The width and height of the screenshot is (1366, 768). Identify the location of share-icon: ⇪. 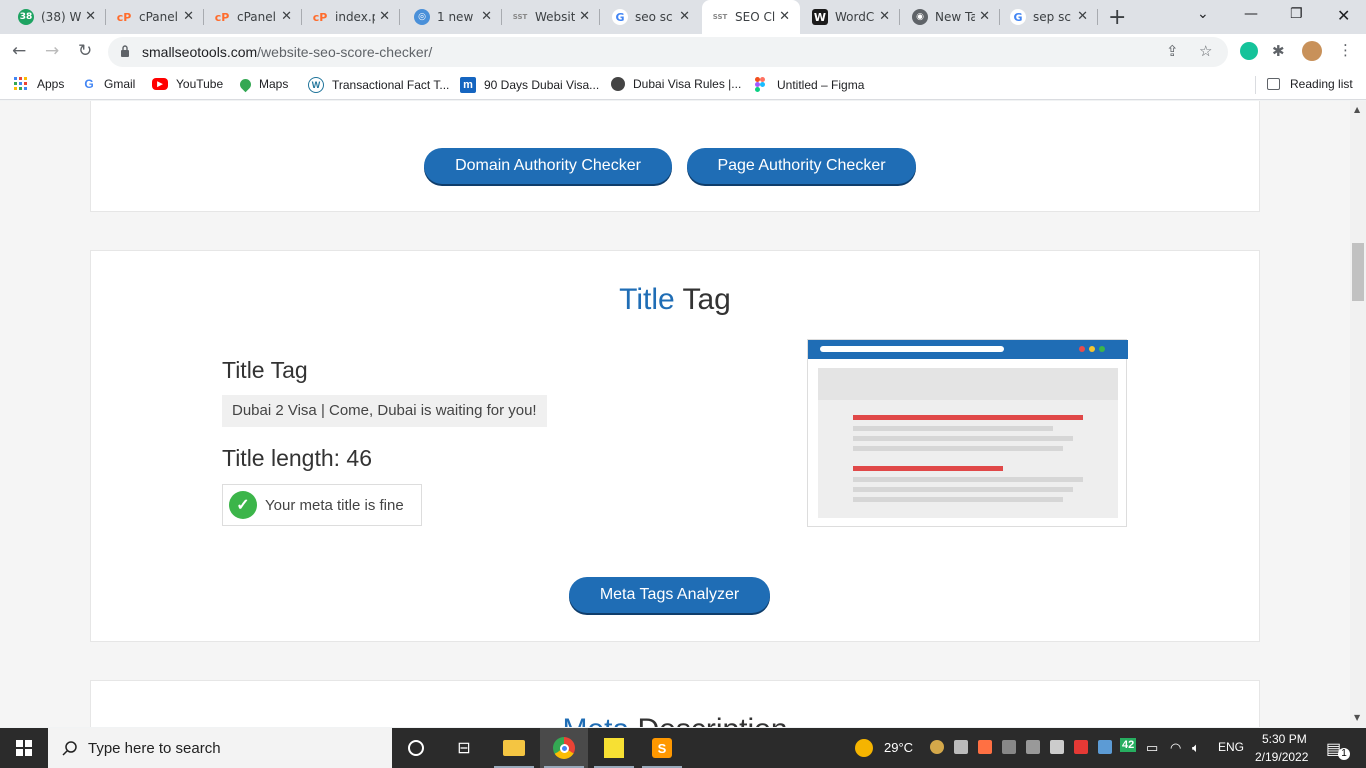
(1172, 51).